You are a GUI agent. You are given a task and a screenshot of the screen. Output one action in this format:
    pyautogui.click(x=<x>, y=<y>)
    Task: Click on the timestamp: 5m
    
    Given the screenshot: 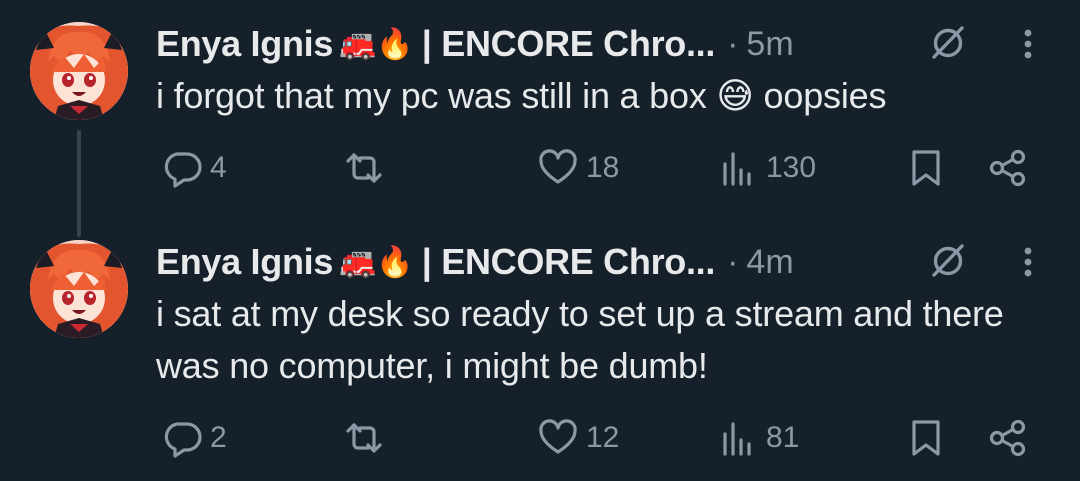 What is the action you would take?
    pyautogui.click(x=769, y=44)
    